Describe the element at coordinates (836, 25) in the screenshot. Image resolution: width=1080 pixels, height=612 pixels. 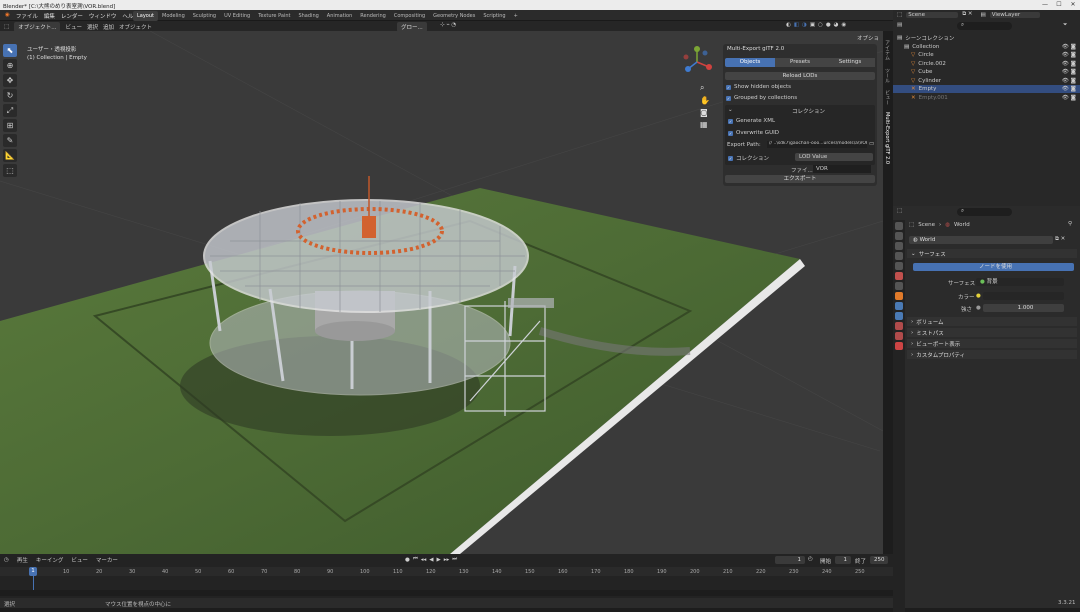
I see `shading-material-icon: ◕` at that location.